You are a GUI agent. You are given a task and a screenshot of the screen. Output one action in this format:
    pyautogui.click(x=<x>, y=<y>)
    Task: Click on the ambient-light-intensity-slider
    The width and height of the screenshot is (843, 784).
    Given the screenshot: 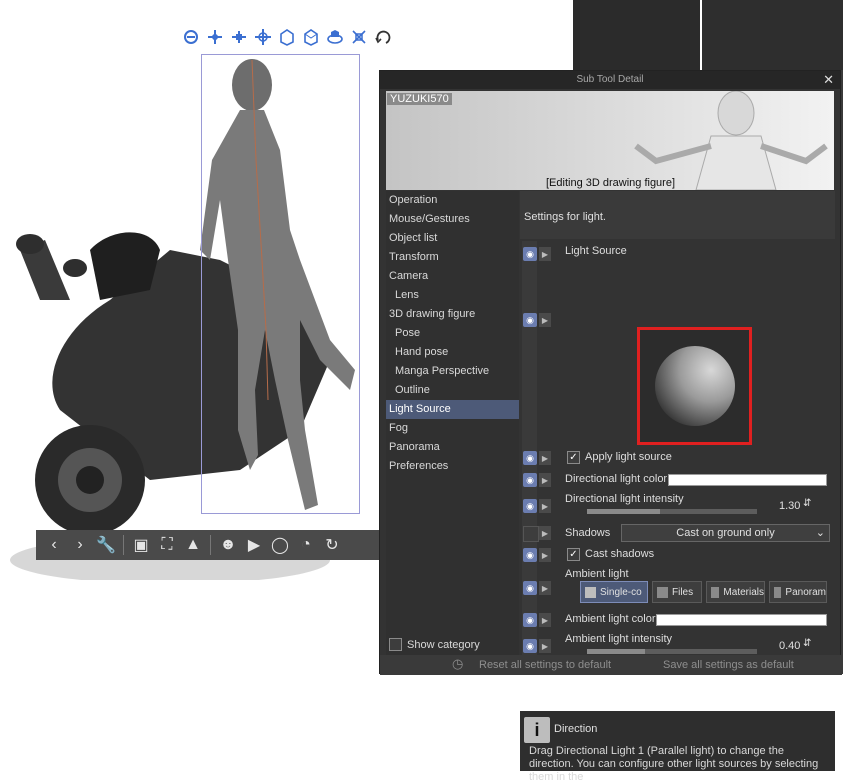 What is the action you would take?
    pyautogui.click(x=672, y=651)
    